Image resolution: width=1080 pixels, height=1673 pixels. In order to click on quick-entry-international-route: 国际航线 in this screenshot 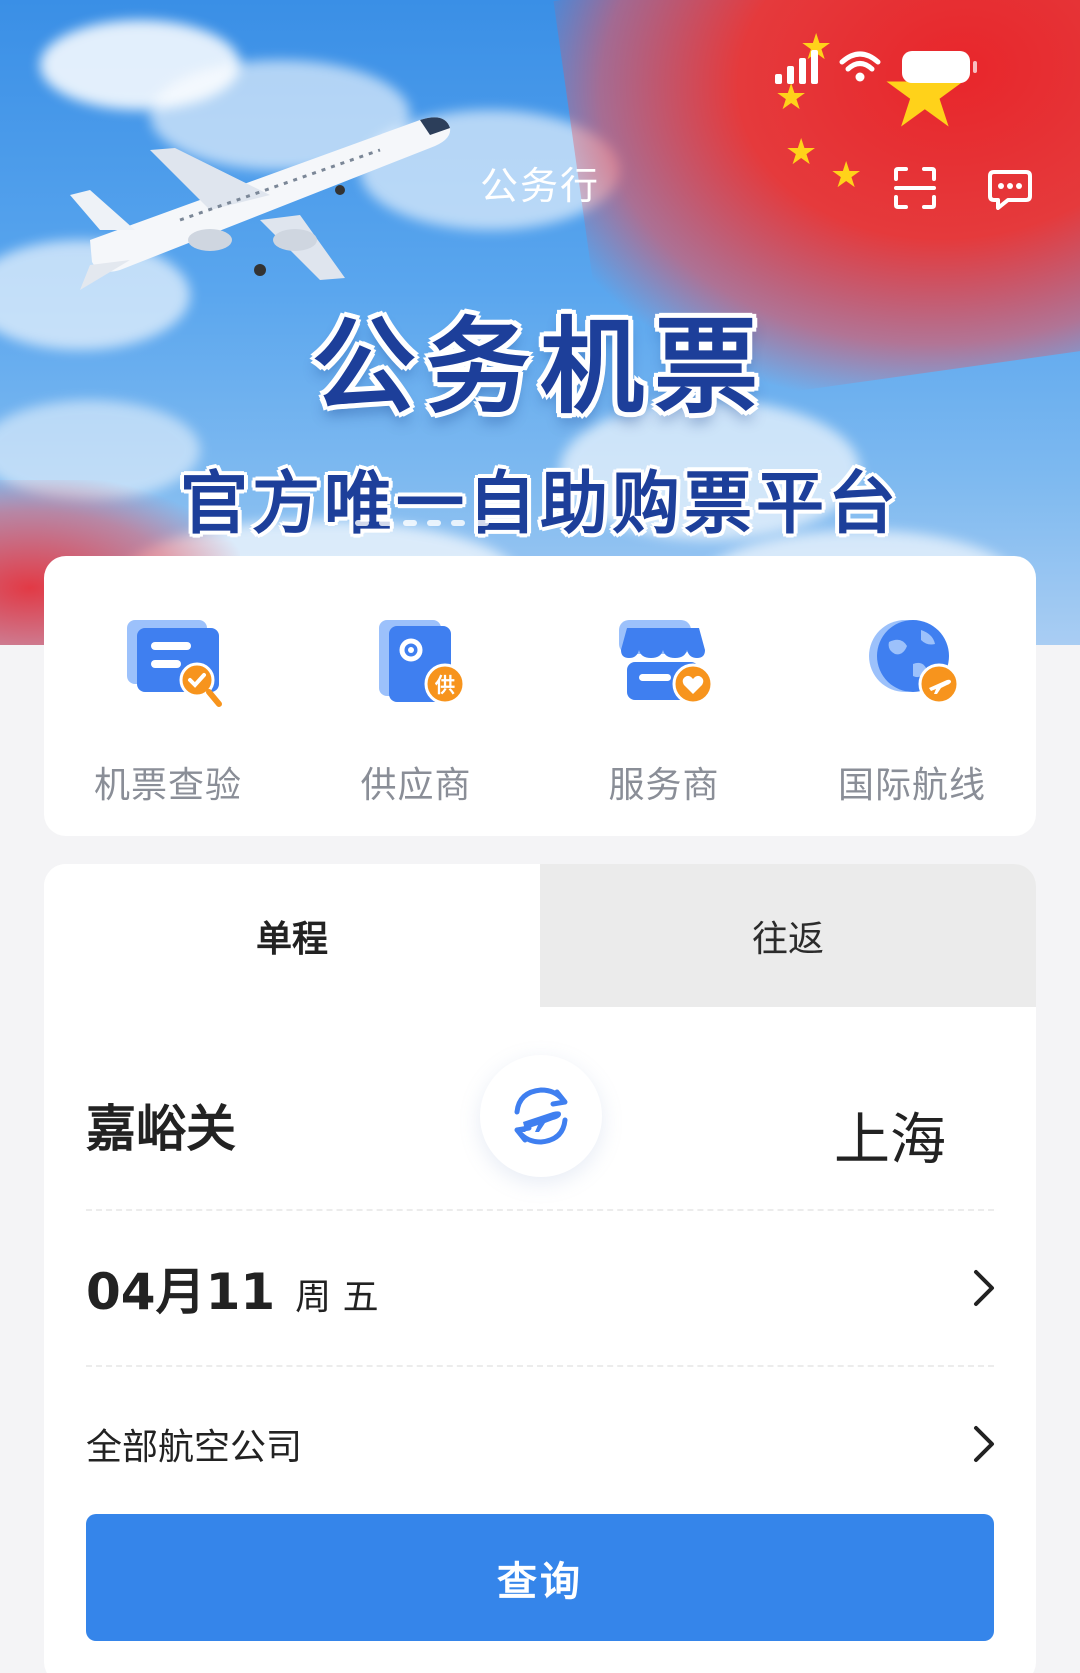, I will do `click(912, 696)`.